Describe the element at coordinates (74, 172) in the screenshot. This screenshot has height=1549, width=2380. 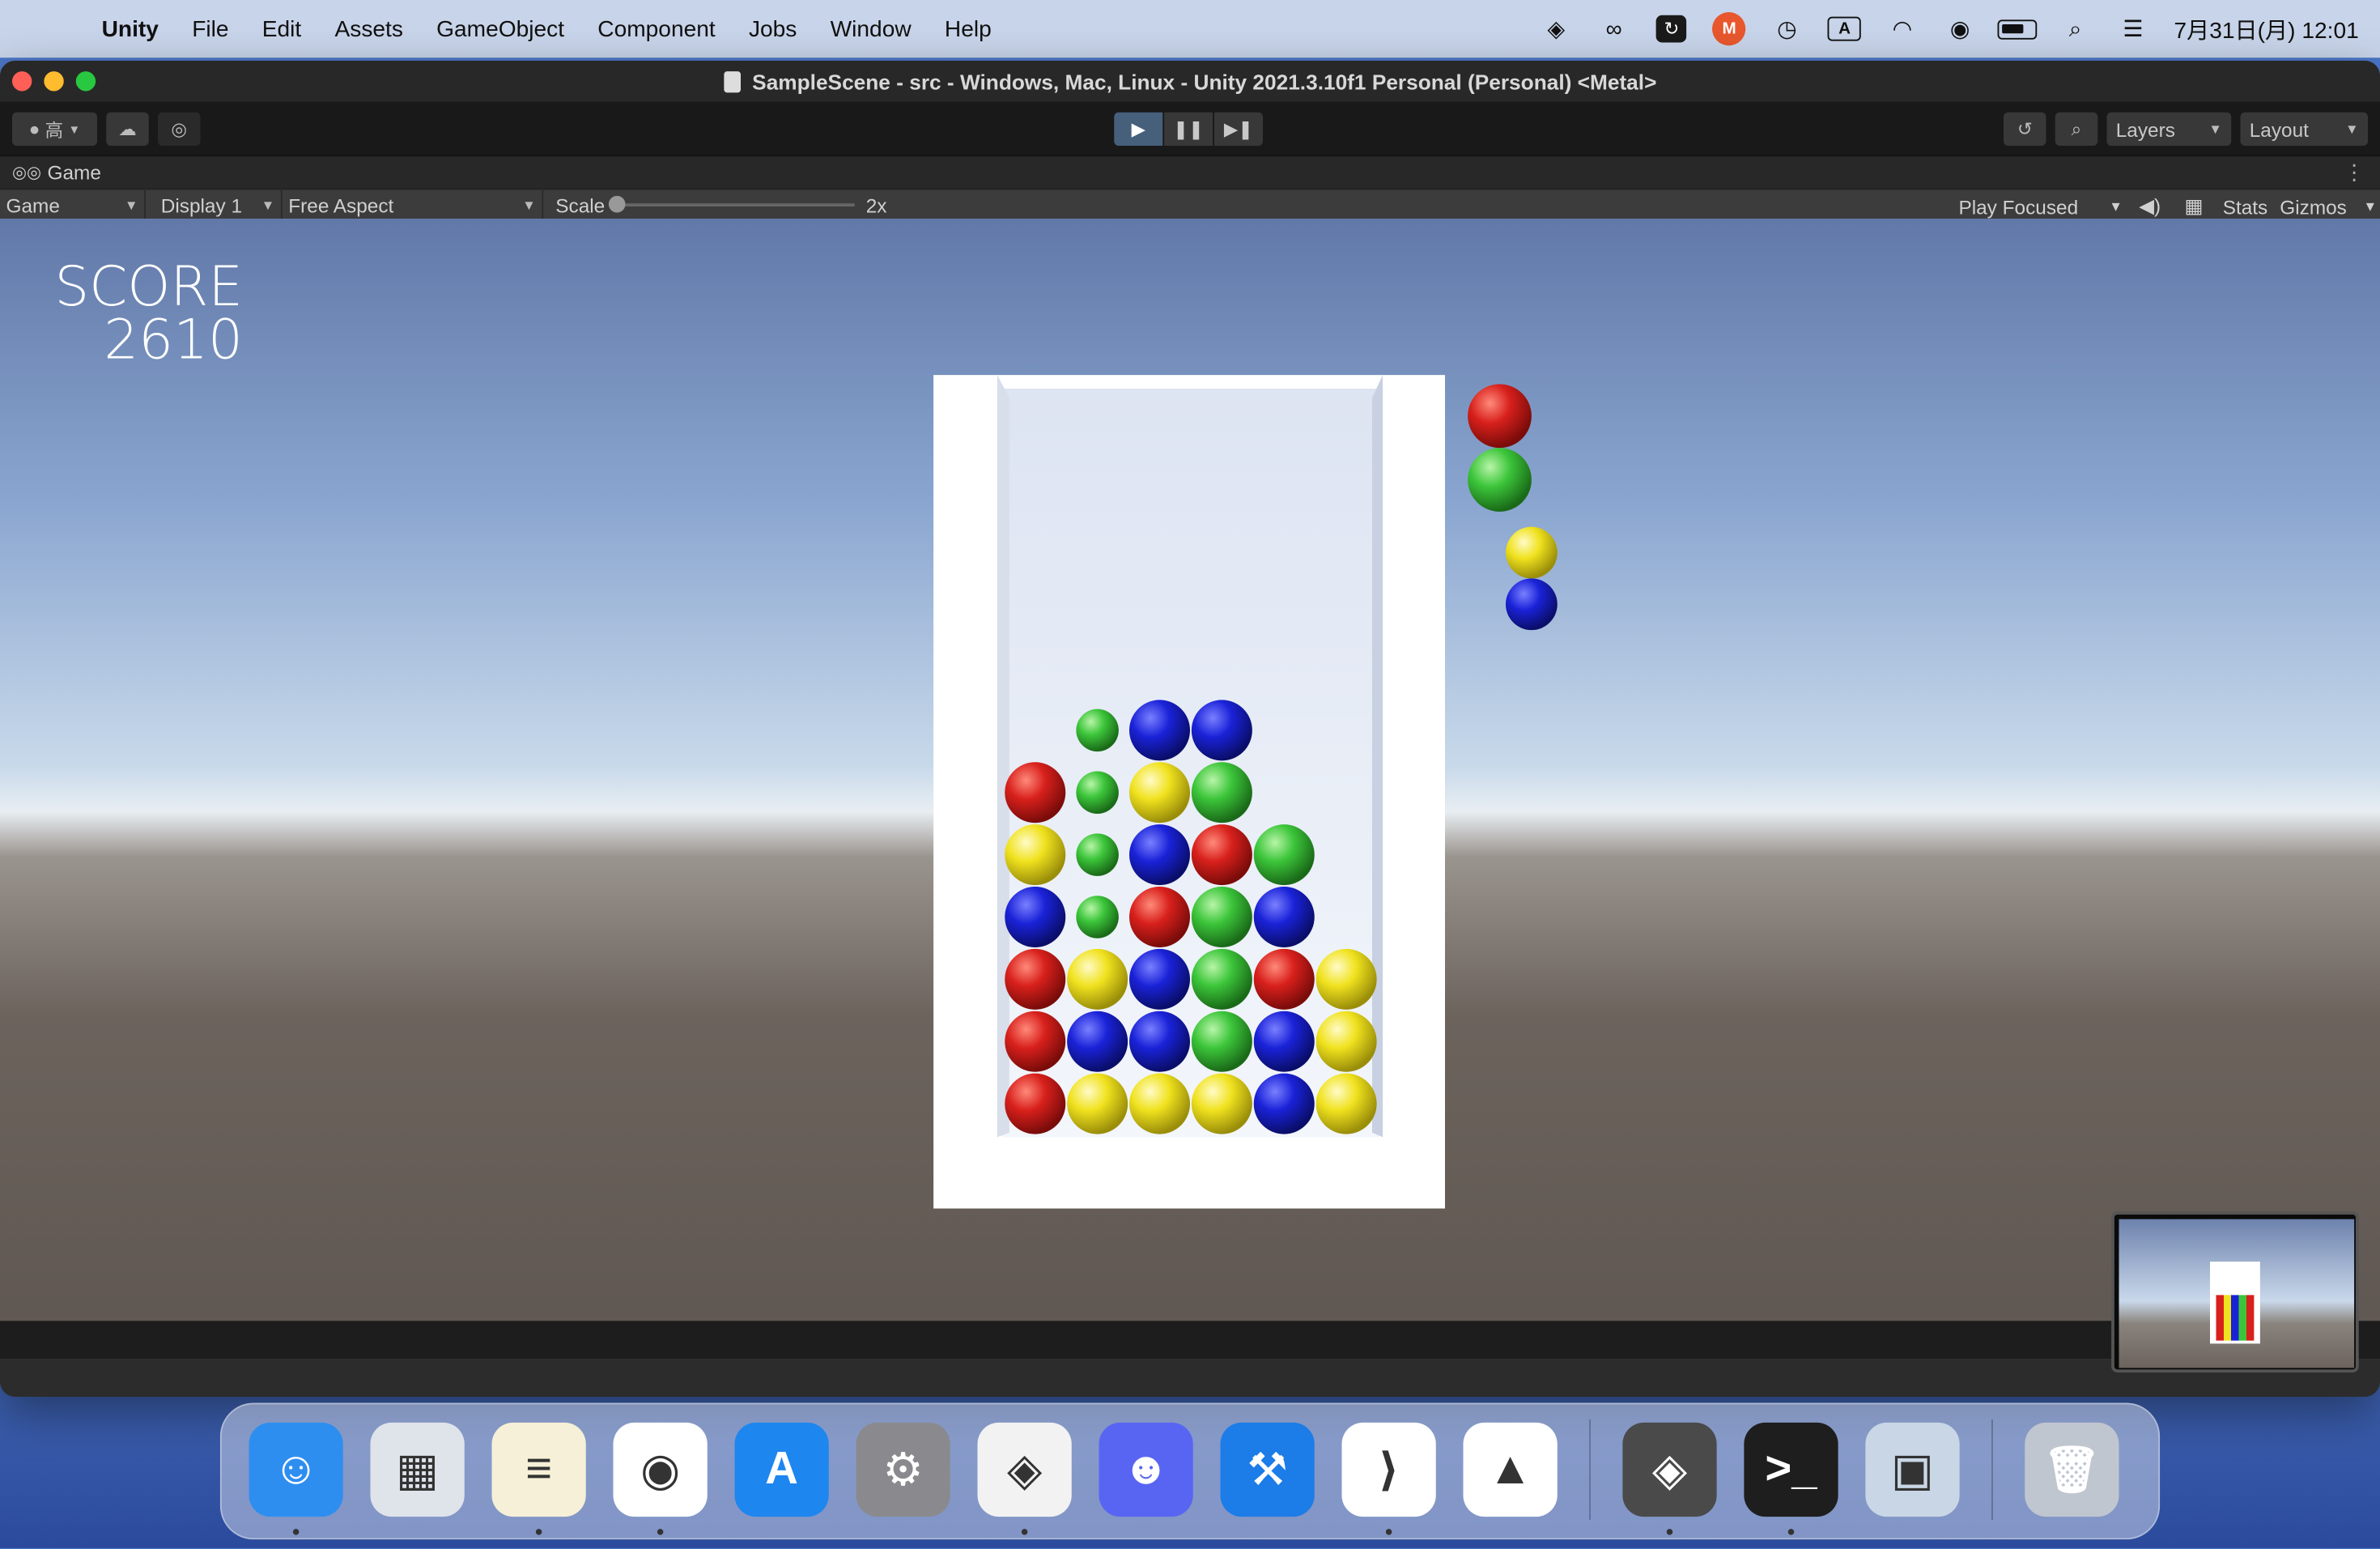
I see `tab-game-label: Game` at that location.